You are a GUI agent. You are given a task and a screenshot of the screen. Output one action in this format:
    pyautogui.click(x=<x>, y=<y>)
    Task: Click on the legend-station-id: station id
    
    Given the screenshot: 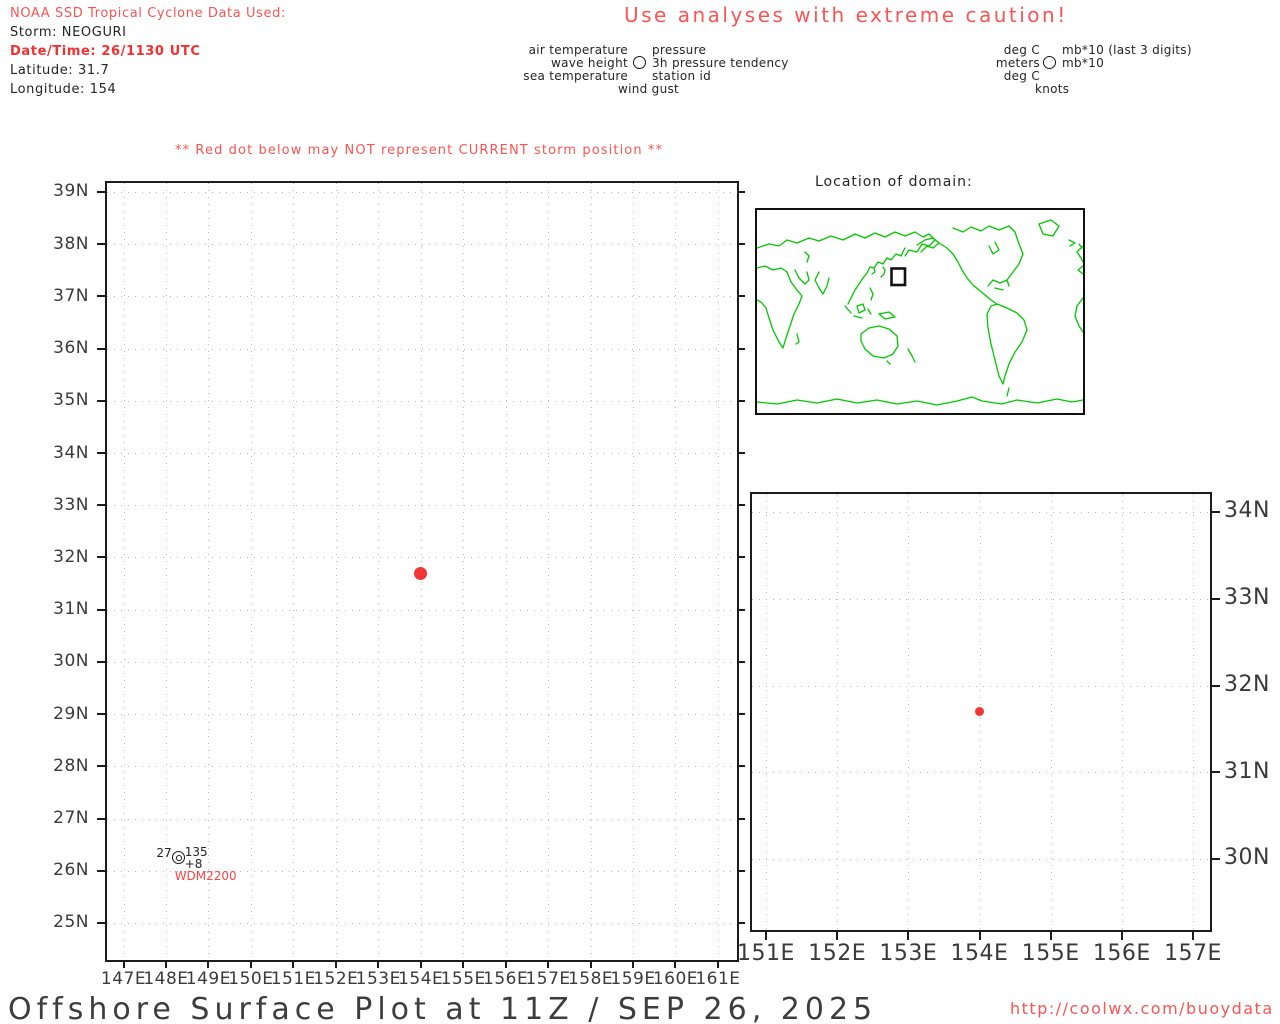 What is the action you would take?
    pyautogui.click(x=682, y=76)
    